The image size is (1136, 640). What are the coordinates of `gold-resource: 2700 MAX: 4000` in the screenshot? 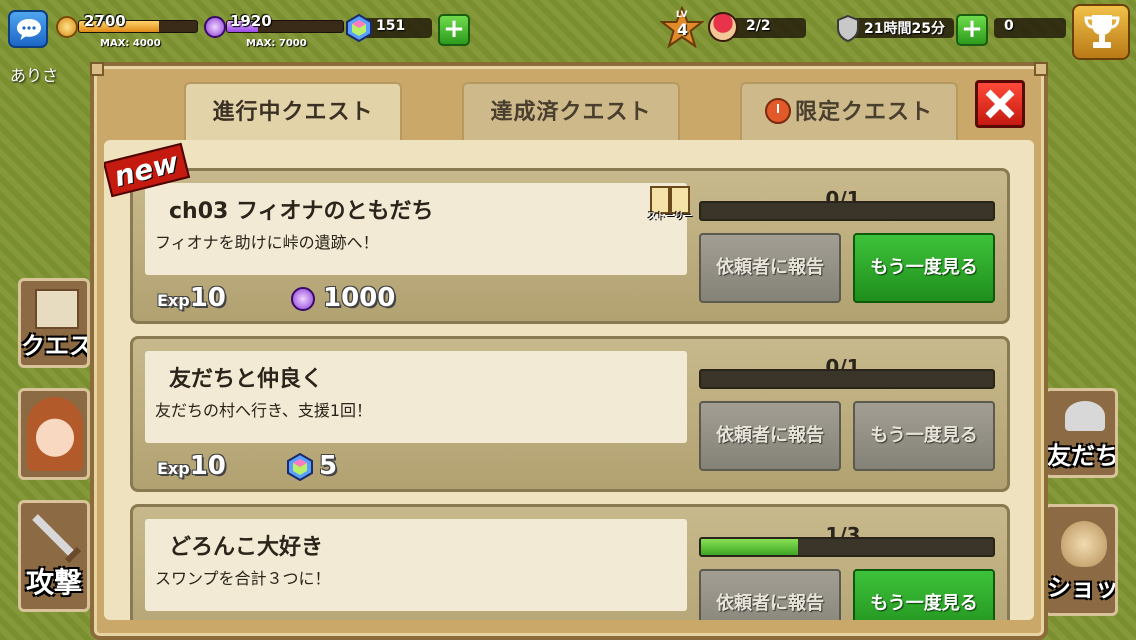 It's located at (127, 30).